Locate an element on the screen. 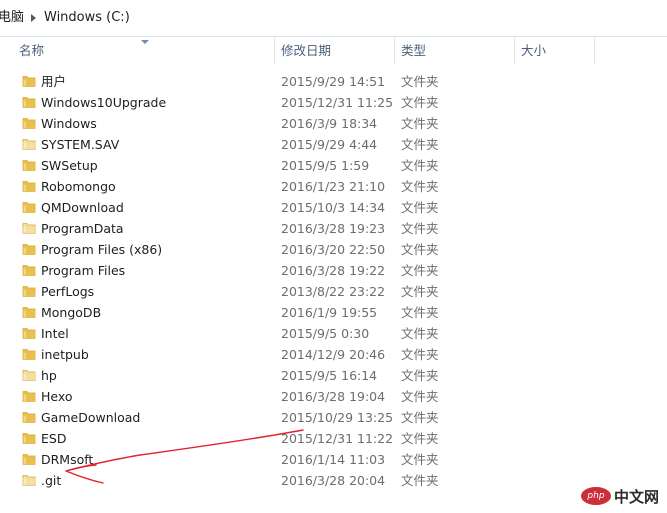 This screenshot has width=667, height=513. sort-ascending-icon is located at coordinates (145, 42).